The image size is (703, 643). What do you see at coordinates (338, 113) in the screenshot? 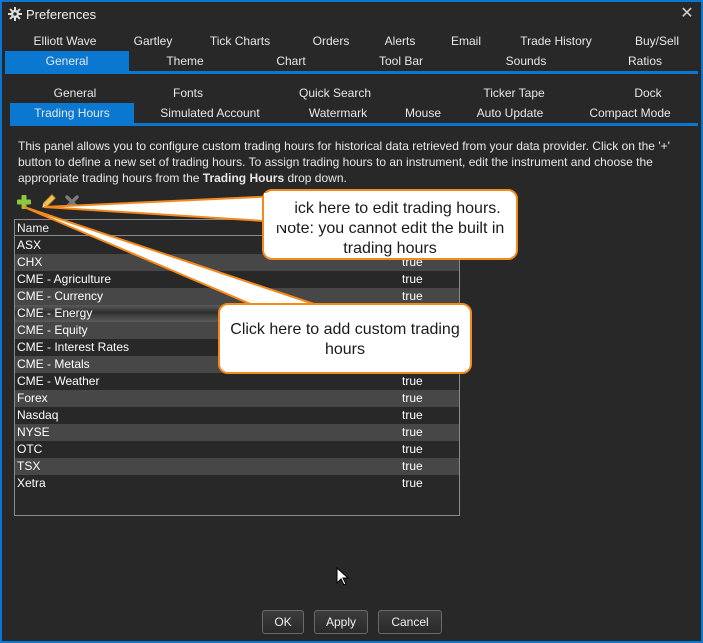
I see `subtab-watermark: Watermark` at bounding box center [338, 113].